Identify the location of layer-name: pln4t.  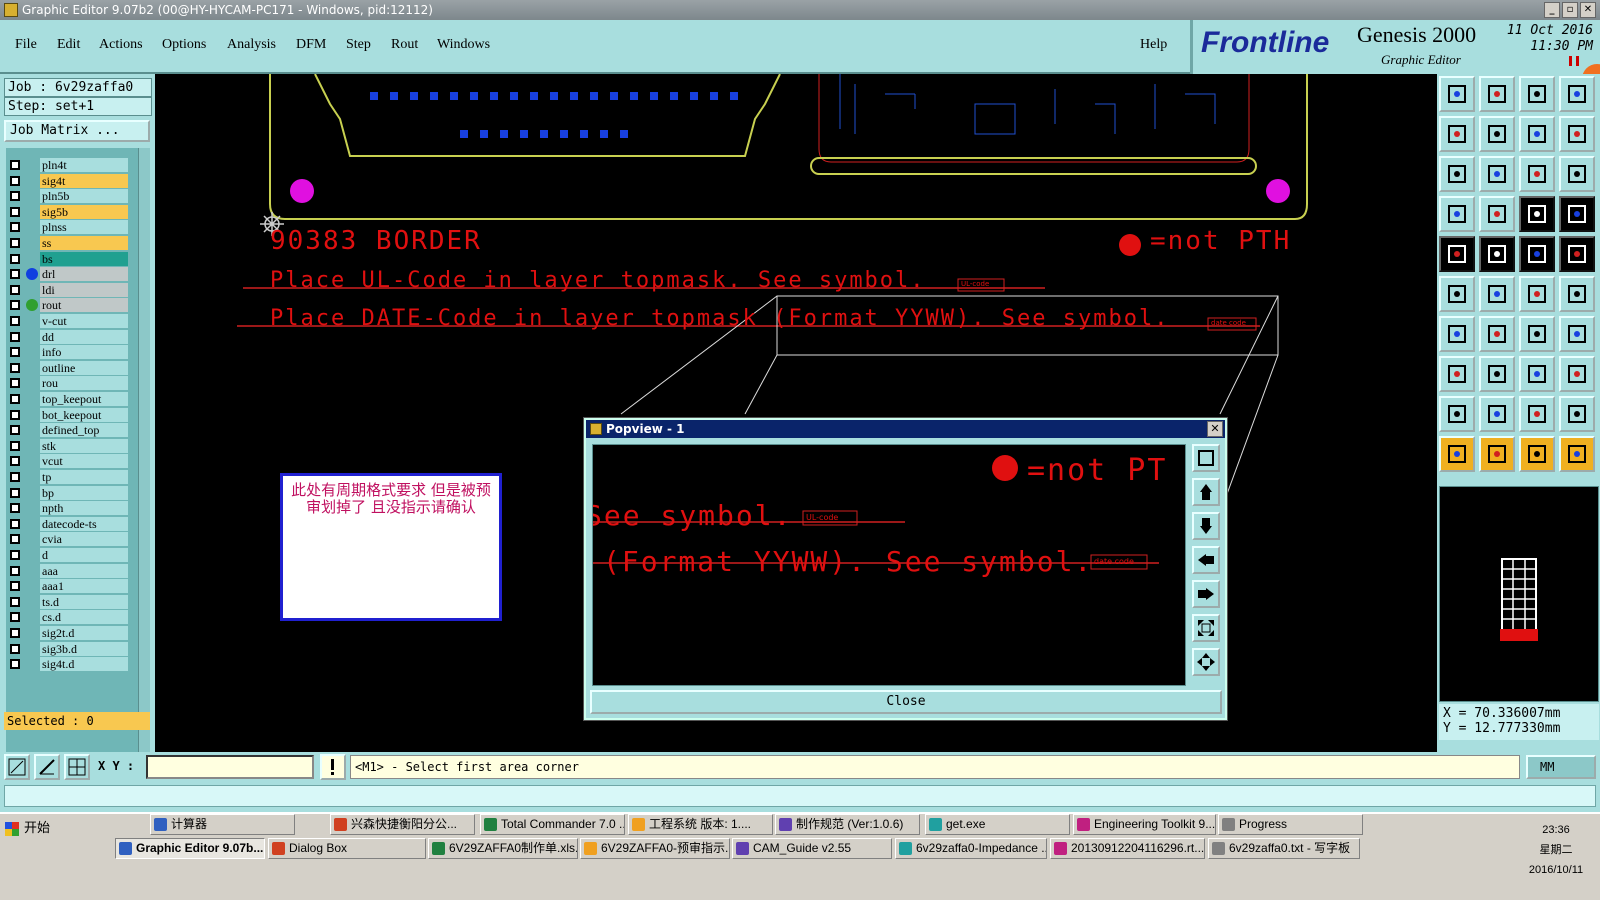
(84, 165).